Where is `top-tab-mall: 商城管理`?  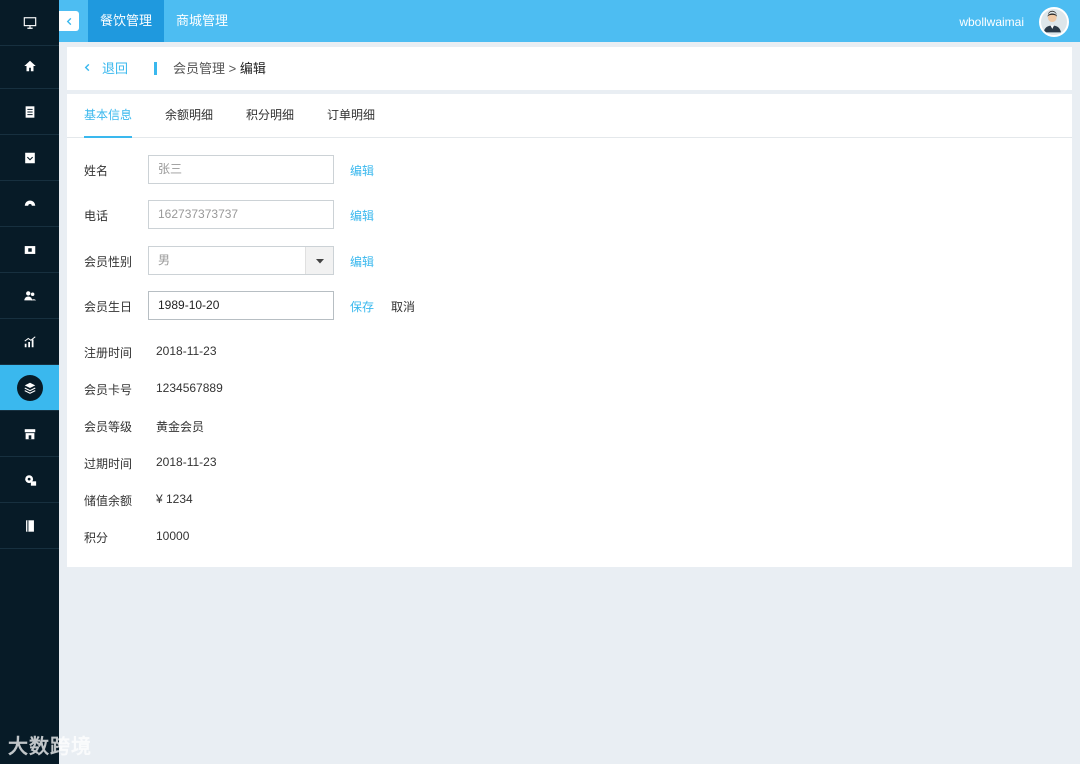
top-tab-mall: 商城管理 is located at coordinates (202, 21).